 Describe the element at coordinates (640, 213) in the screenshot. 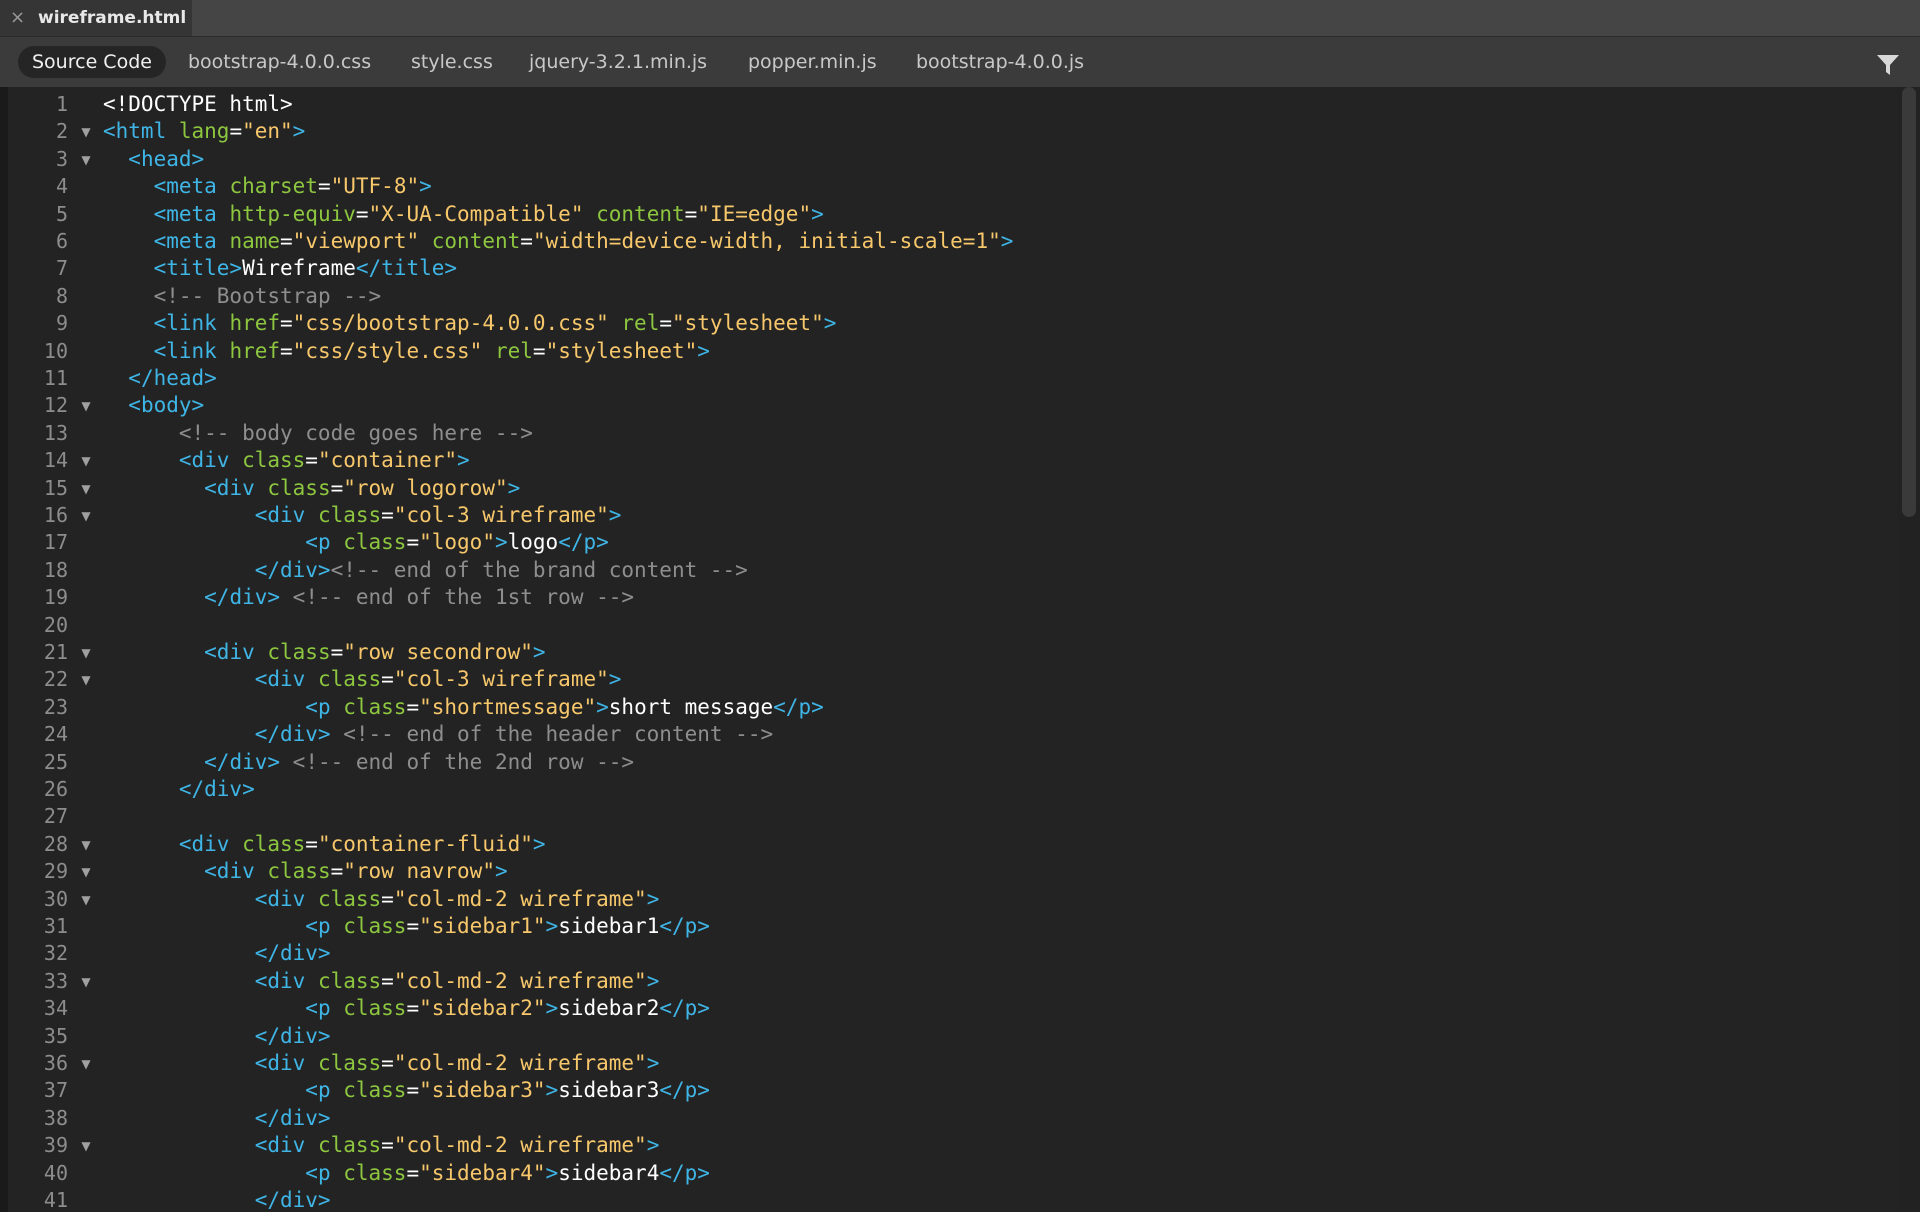

I see `code-token: content` at that location.